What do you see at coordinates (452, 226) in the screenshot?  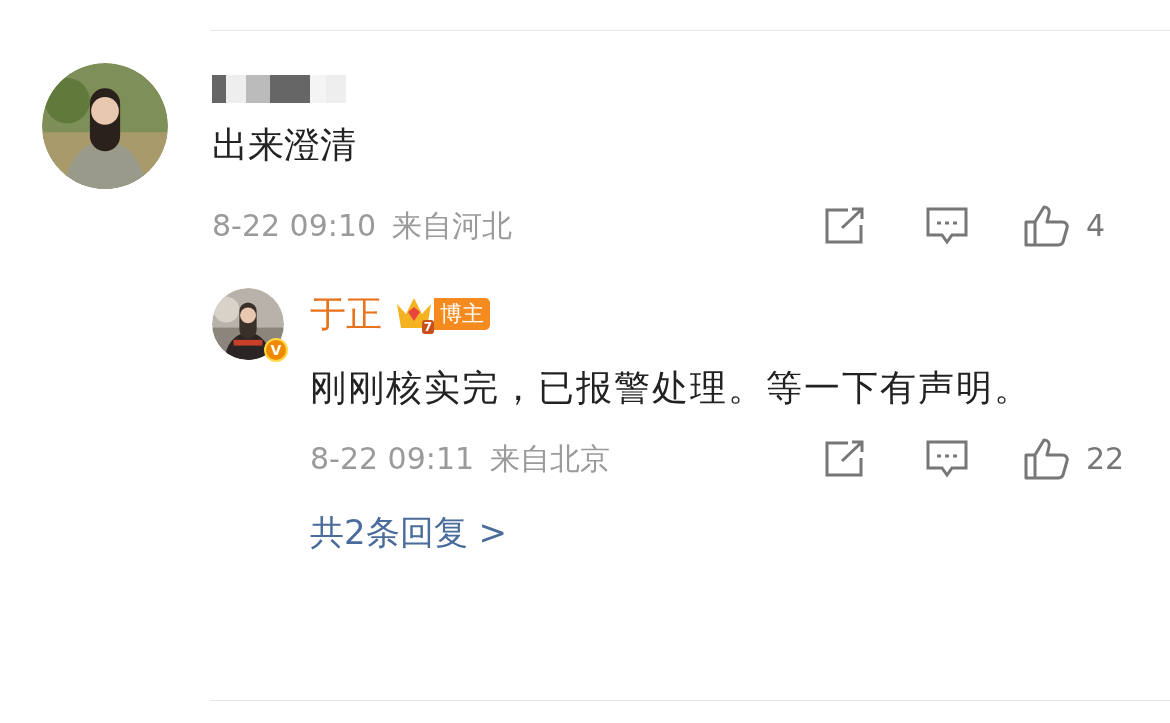 I see `comment-location: 来自河北` at bounding box center [452, 226].